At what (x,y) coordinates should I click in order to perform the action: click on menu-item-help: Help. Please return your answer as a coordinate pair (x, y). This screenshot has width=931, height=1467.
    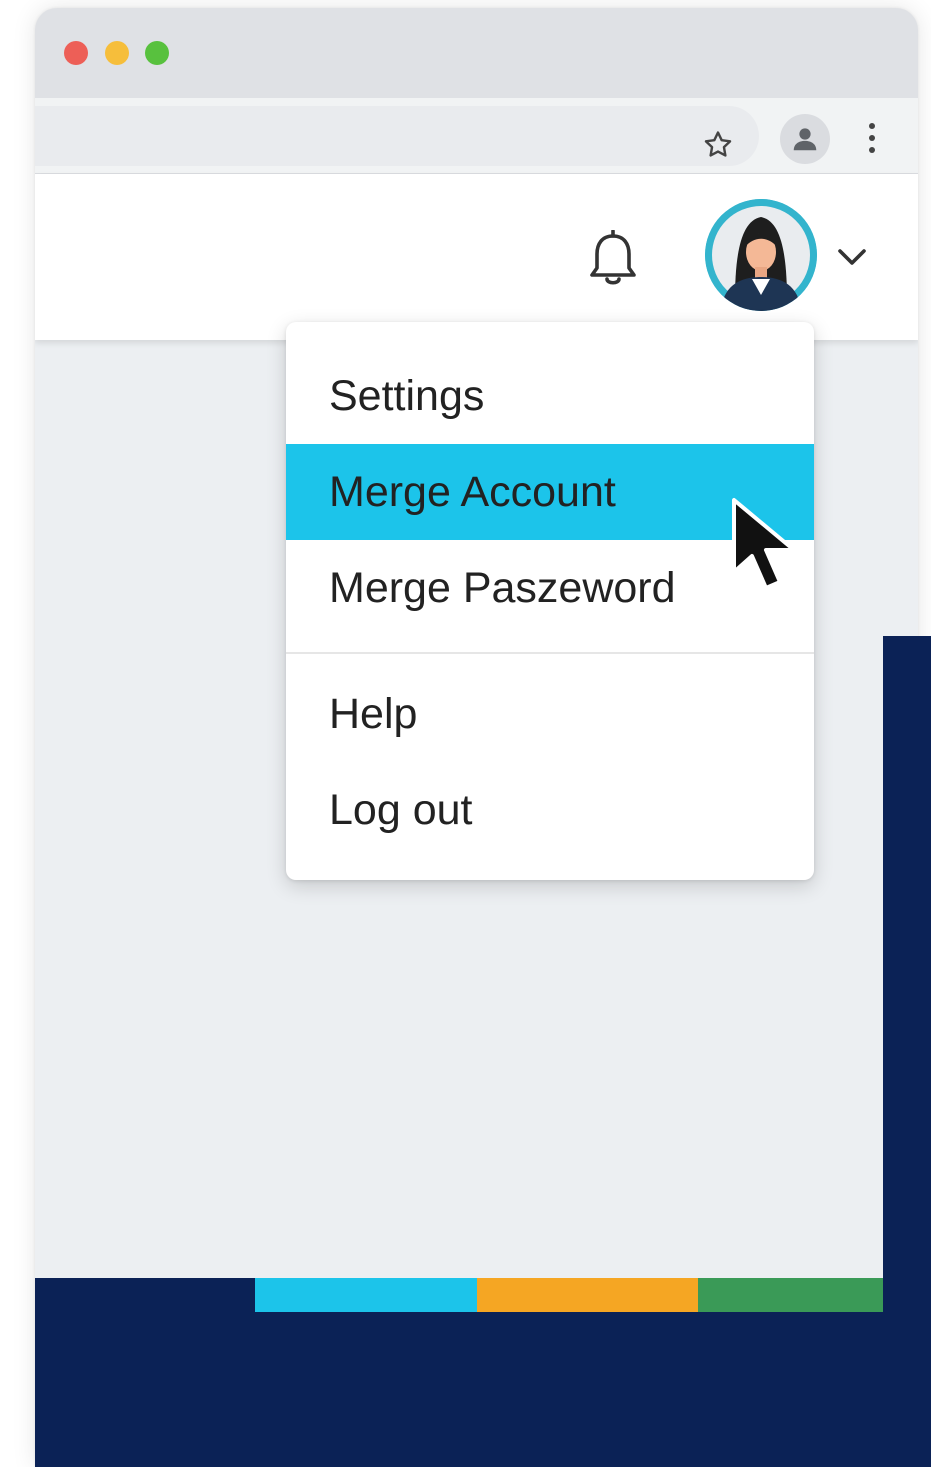
    Looking at the image, I should click on (550, 714).